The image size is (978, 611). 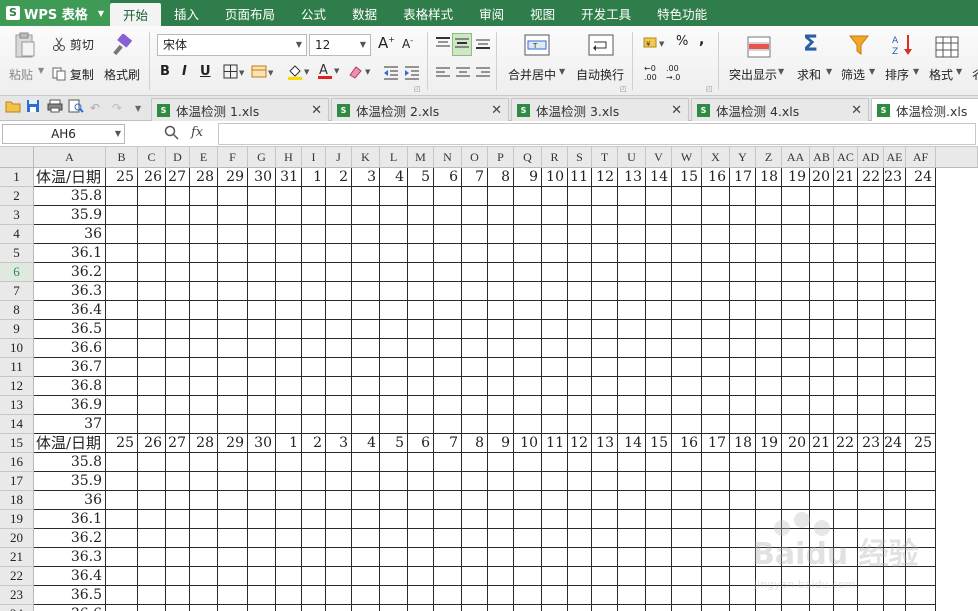 What do you see at coordinates (555, 234) in the screenshot?
I see `cell-r4` at bounding box center [555, 234].